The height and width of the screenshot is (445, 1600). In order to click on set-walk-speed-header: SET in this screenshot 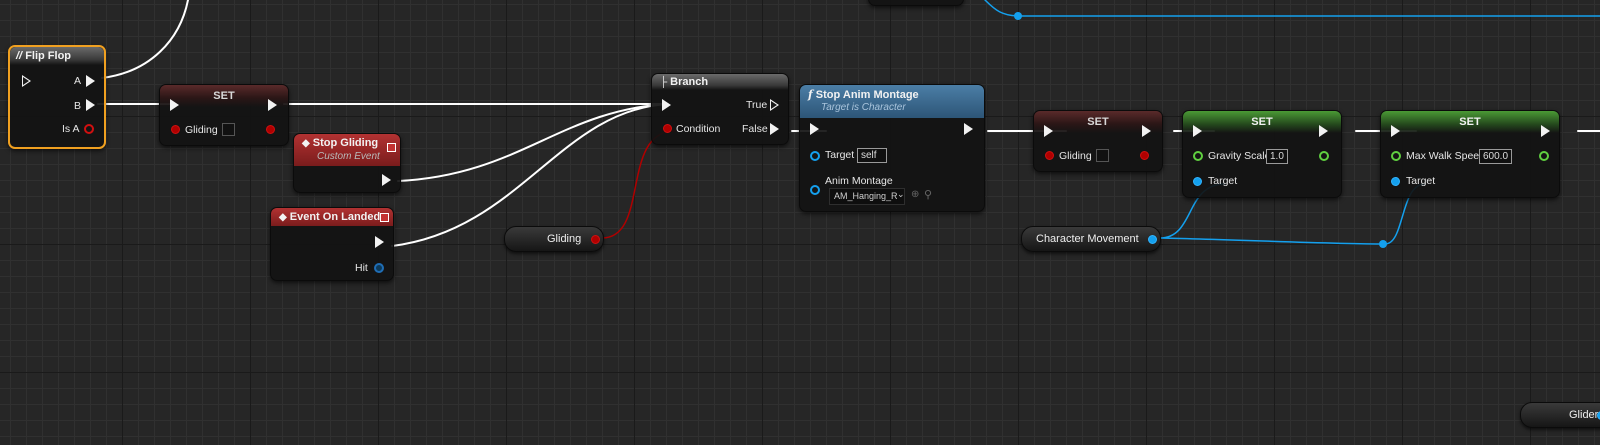, I will do `click(1470, 122)`.